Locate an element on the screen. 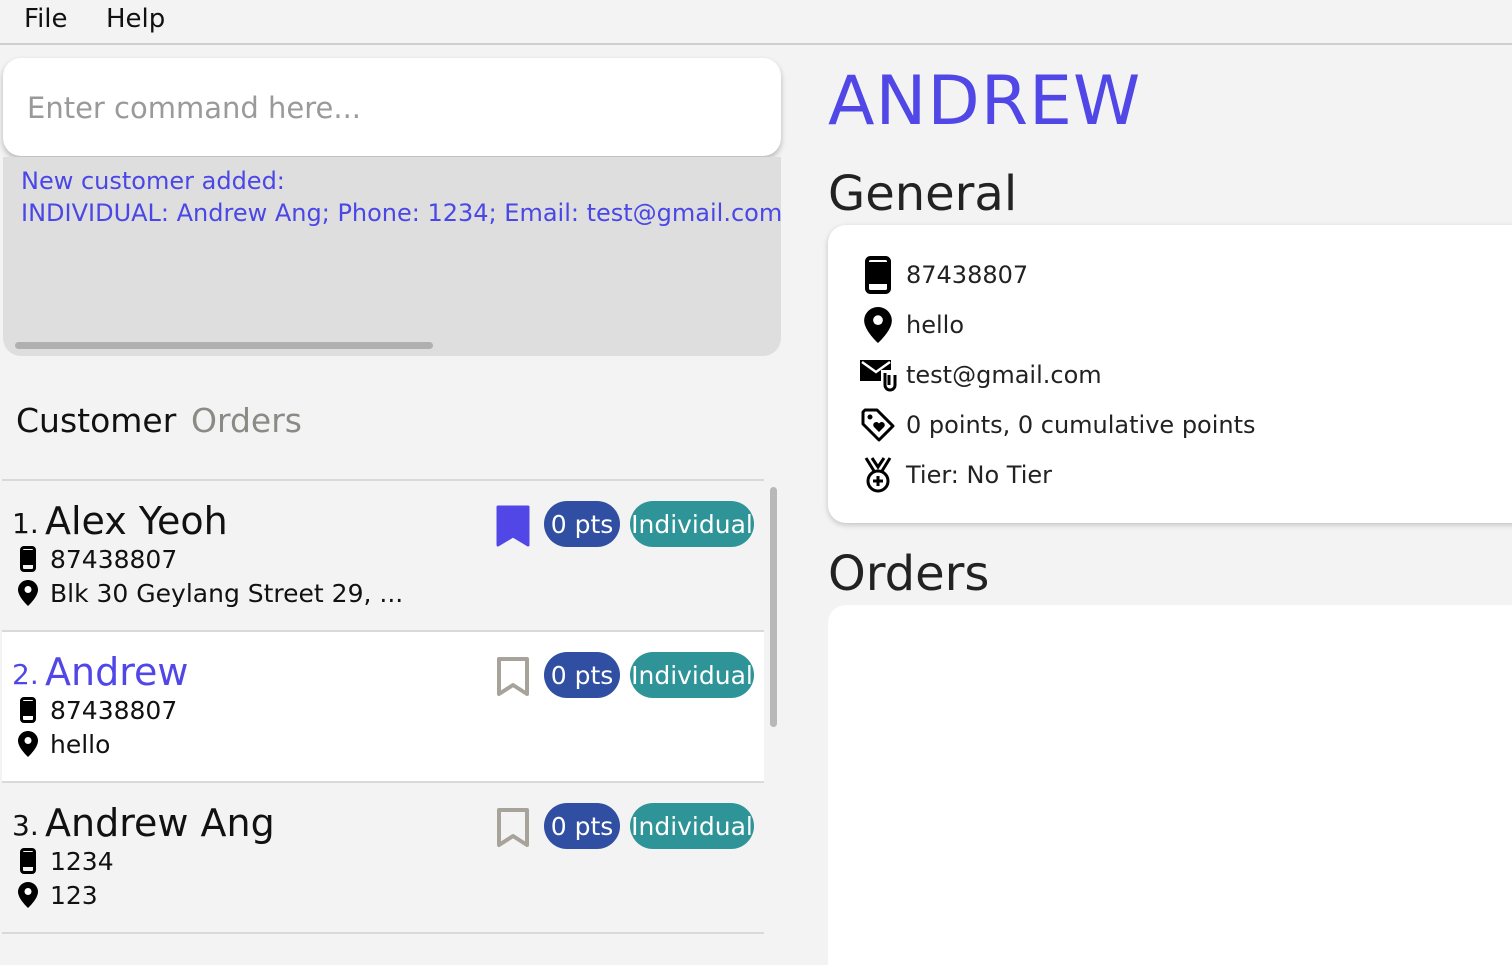 The height and width of the screenshot is (965, 1512). detail-address-row: hello is located at coordinates (911, 325).